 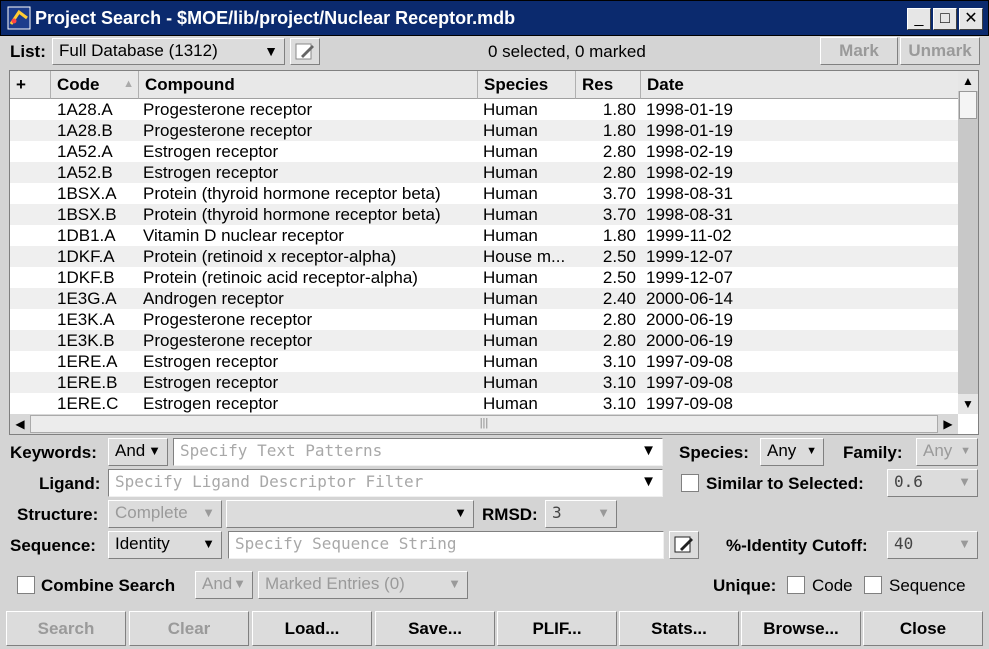 I want to click on combine-op-value: And, so click(x=217, y=583).